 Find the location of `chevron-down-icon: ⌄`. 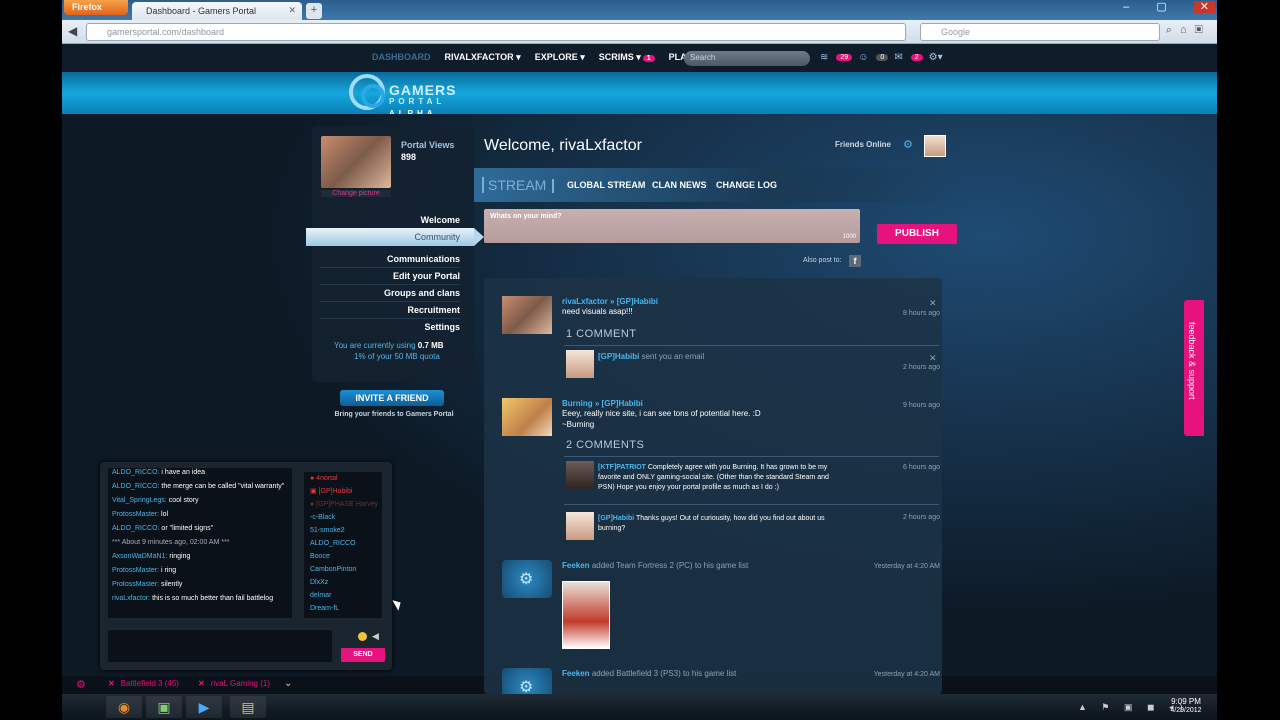

chevron-down-icon: ⌄ is located at coordinates (288, 683).